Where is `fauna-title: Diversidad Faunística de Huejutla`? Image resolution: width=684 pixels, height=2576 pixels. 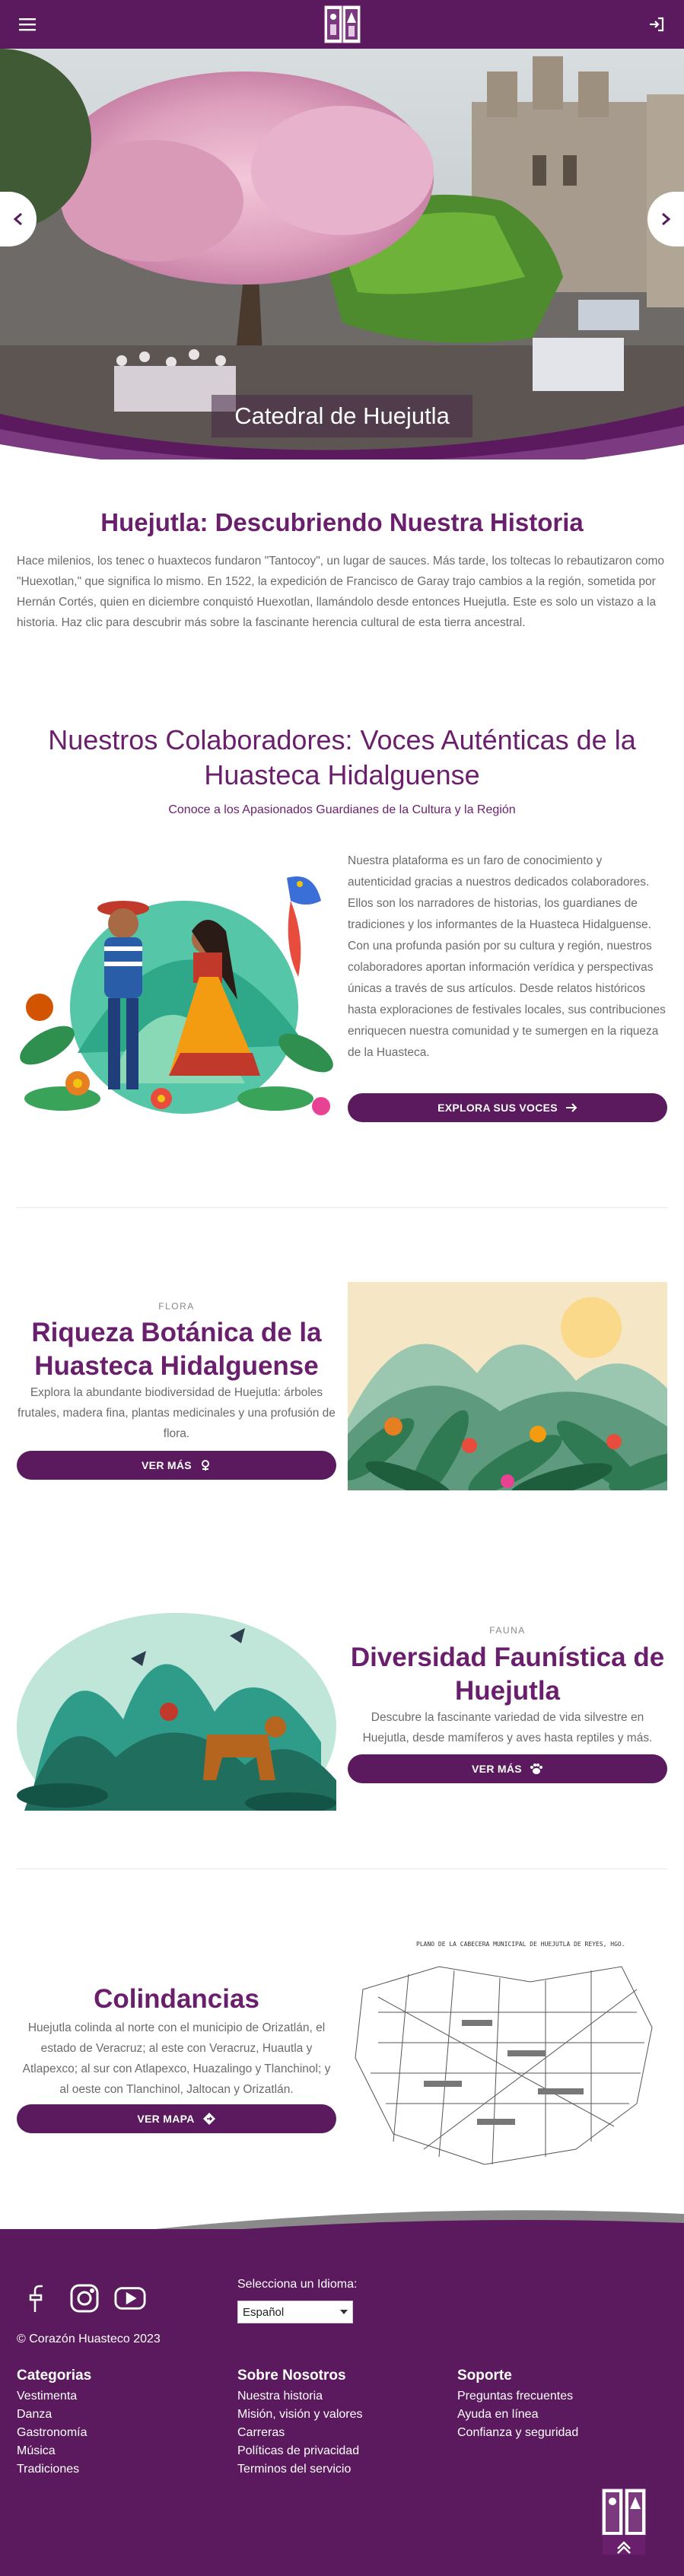
fauna-title: Diversidad Faunística de Huejutla is located at coordinates (507, 1674).